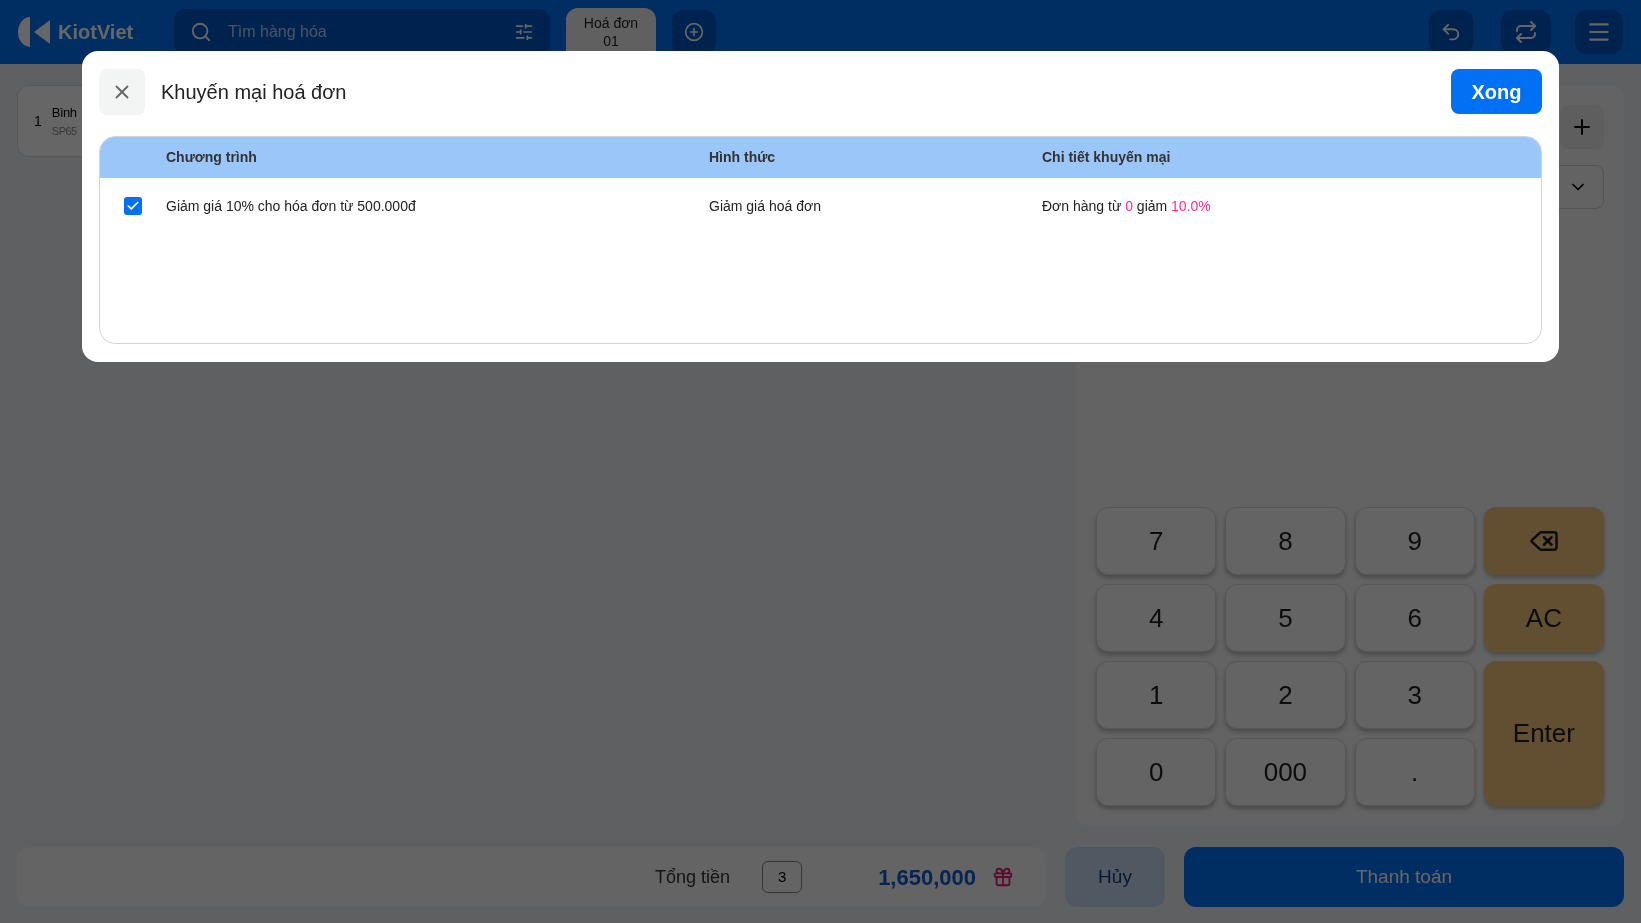 The height and width of the screenshot is (923, 1641). Describe the element at coordinates (1156, 772) in the screenshot. I see `number-key: 0` at that location.